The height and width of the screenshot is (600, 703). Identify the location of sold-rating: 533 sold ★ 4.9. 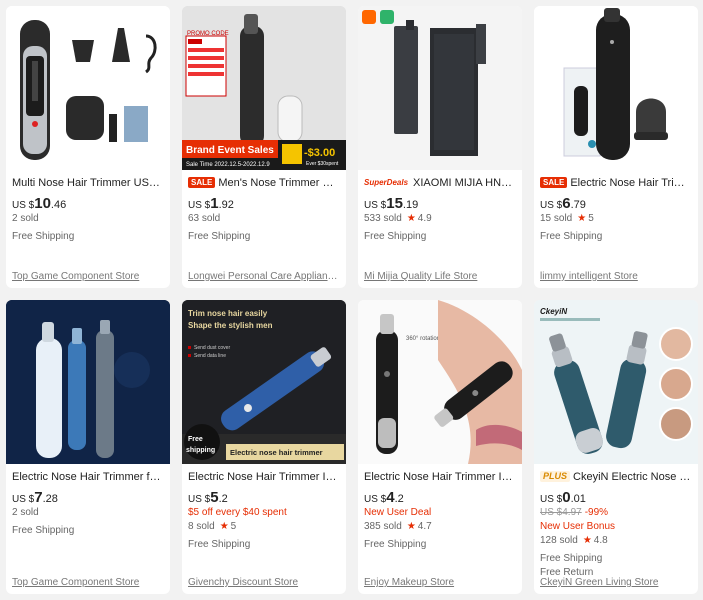
(398, 218).